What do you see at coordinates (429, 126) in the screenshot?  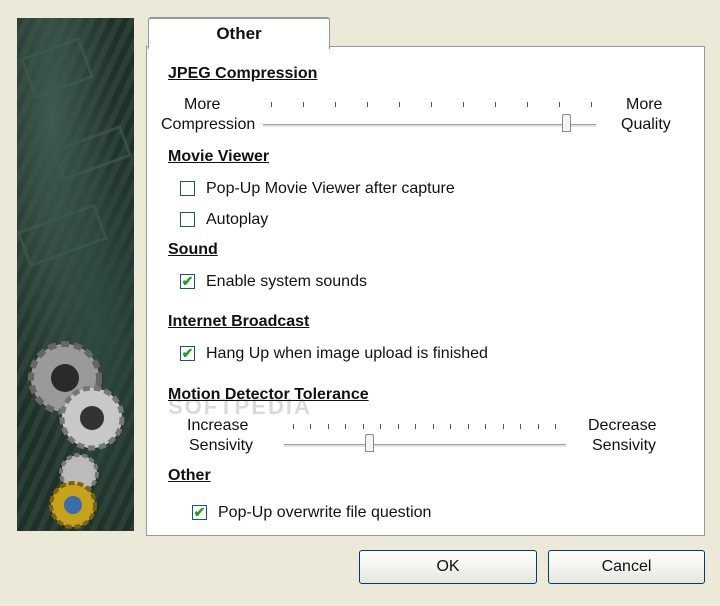 I see `jpeg-slider-track` at bounding box center [429, 126].